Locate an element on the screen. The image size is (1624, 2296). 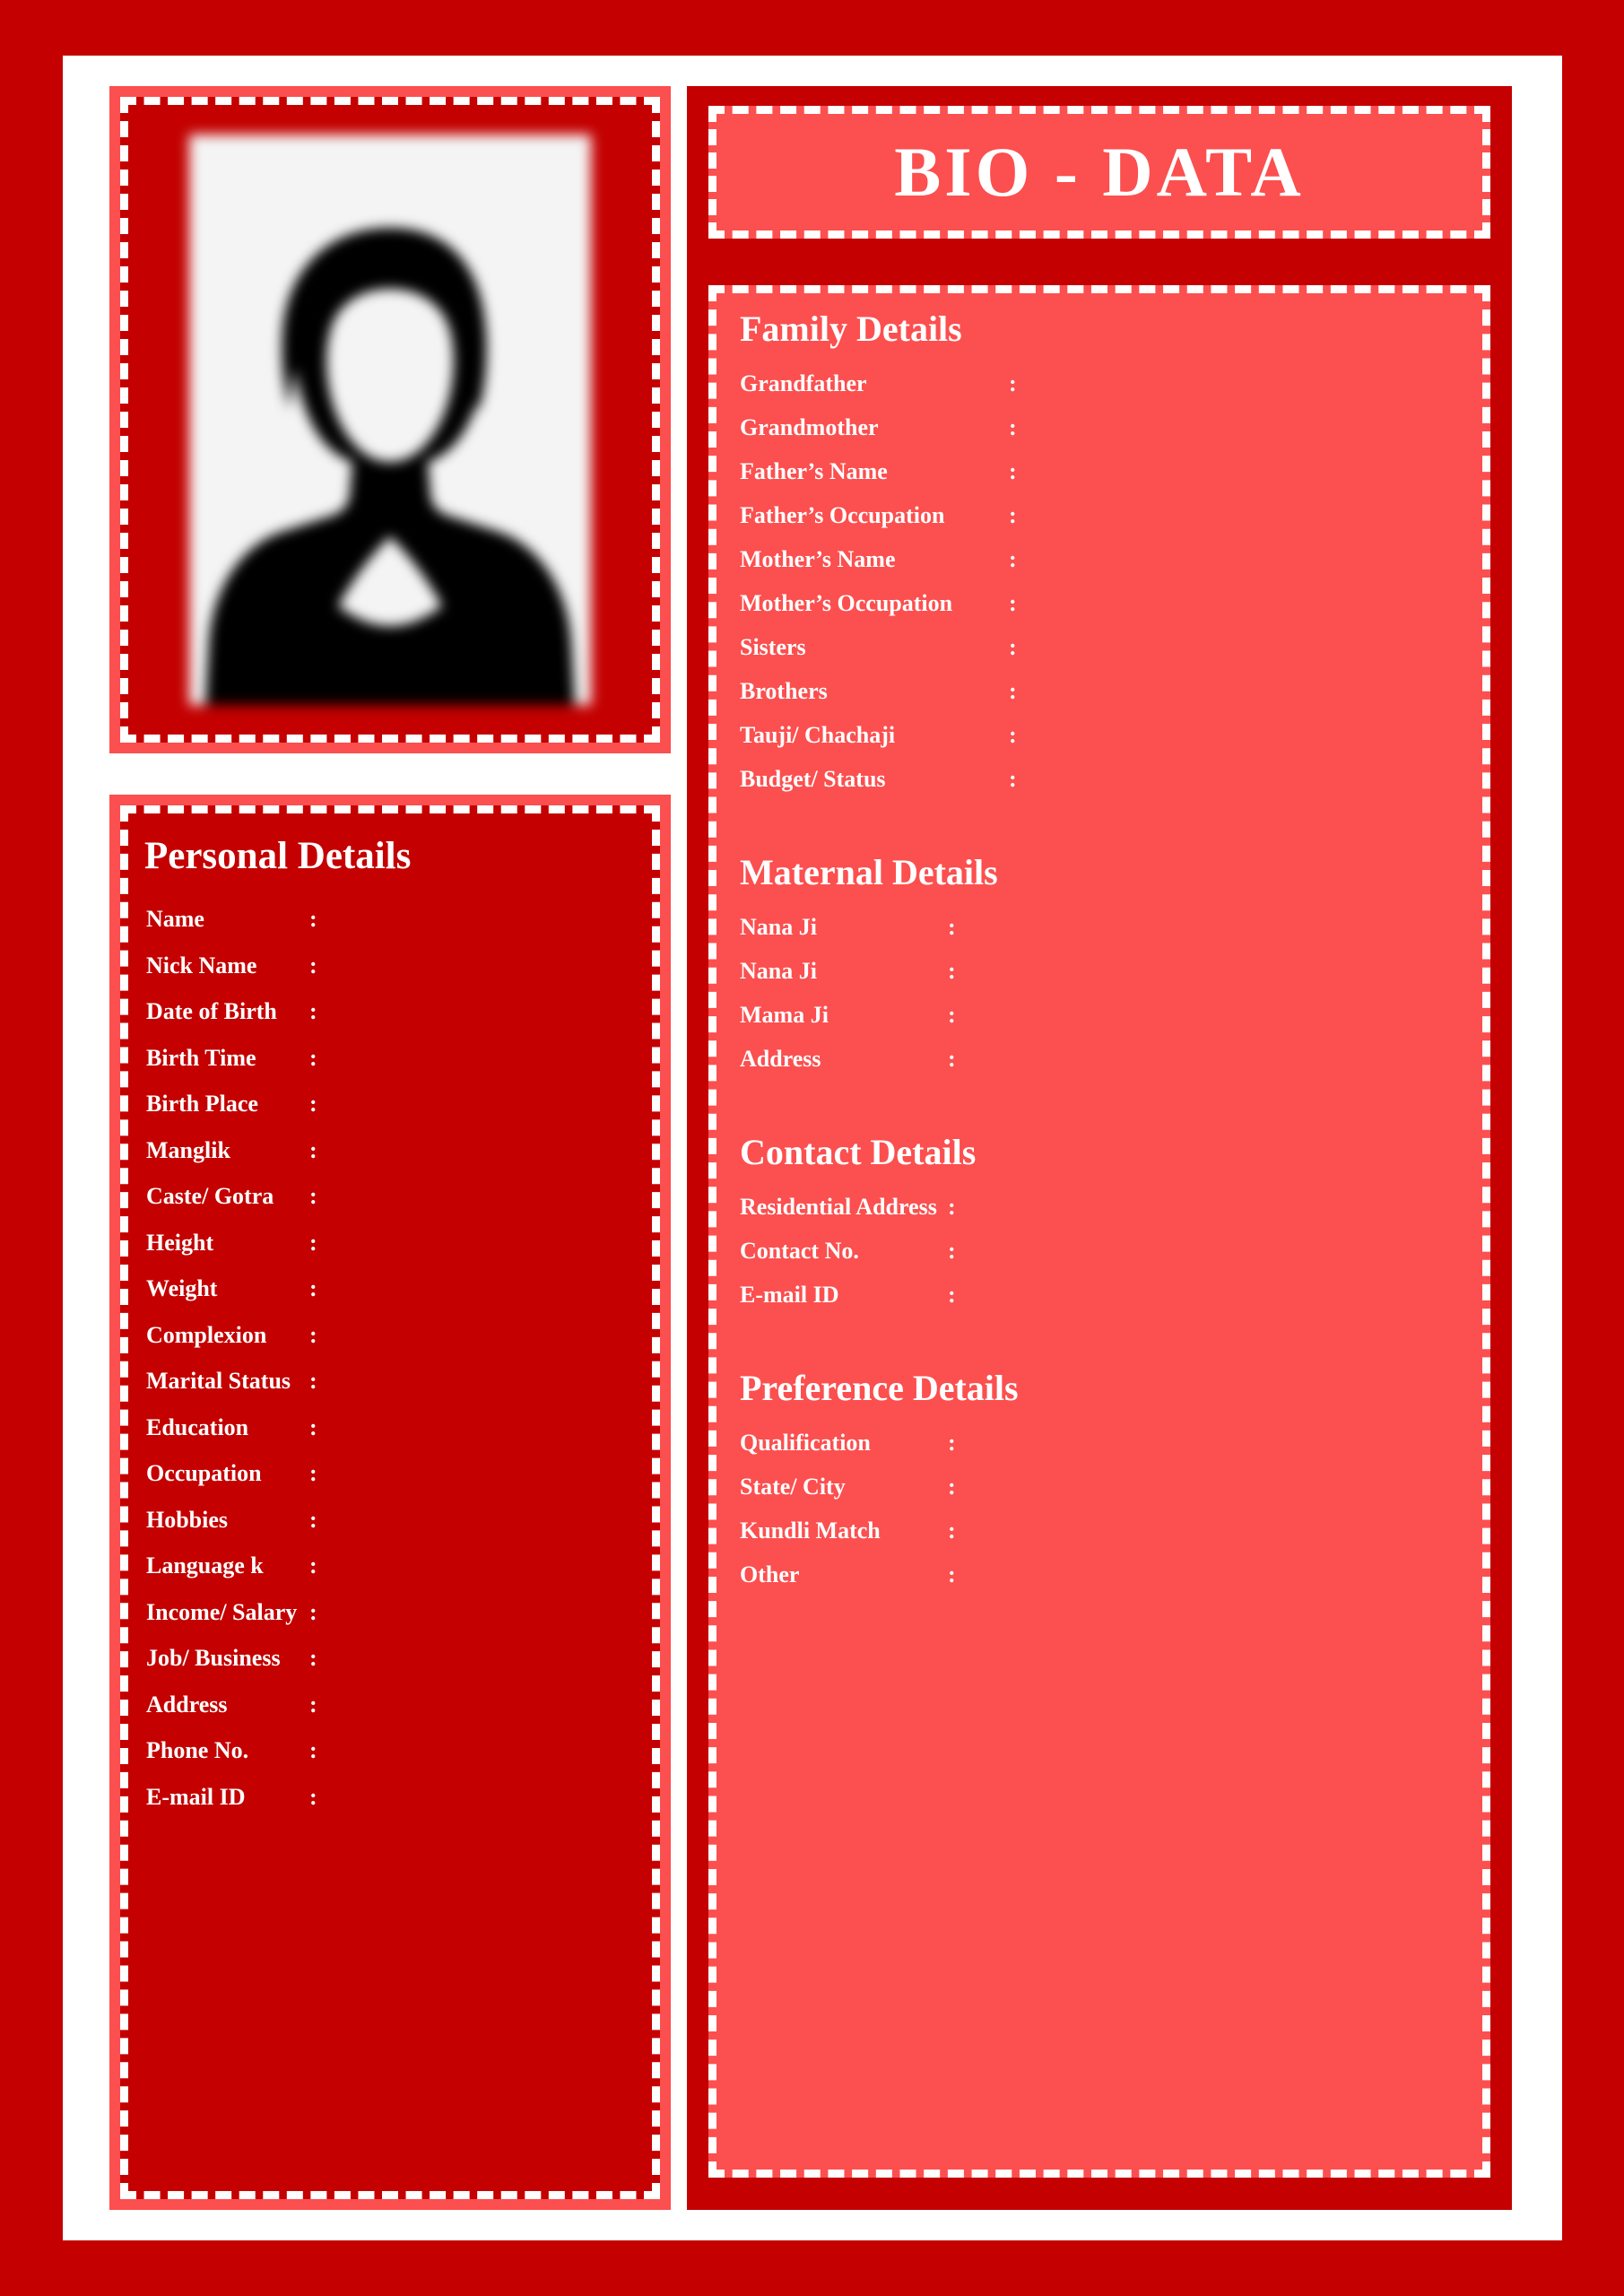
field-label: Mother’s Name is located at coordinates (818, 559).